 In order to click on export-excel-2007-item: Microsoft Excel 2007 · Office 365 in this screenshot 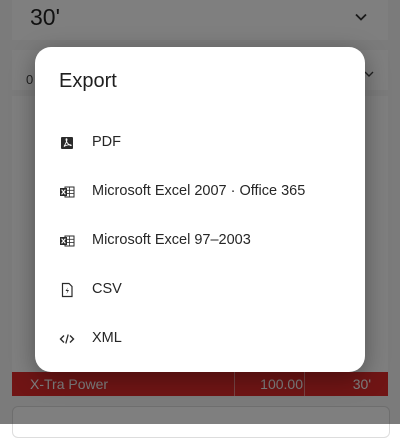, I will do `click(200, 192)`.